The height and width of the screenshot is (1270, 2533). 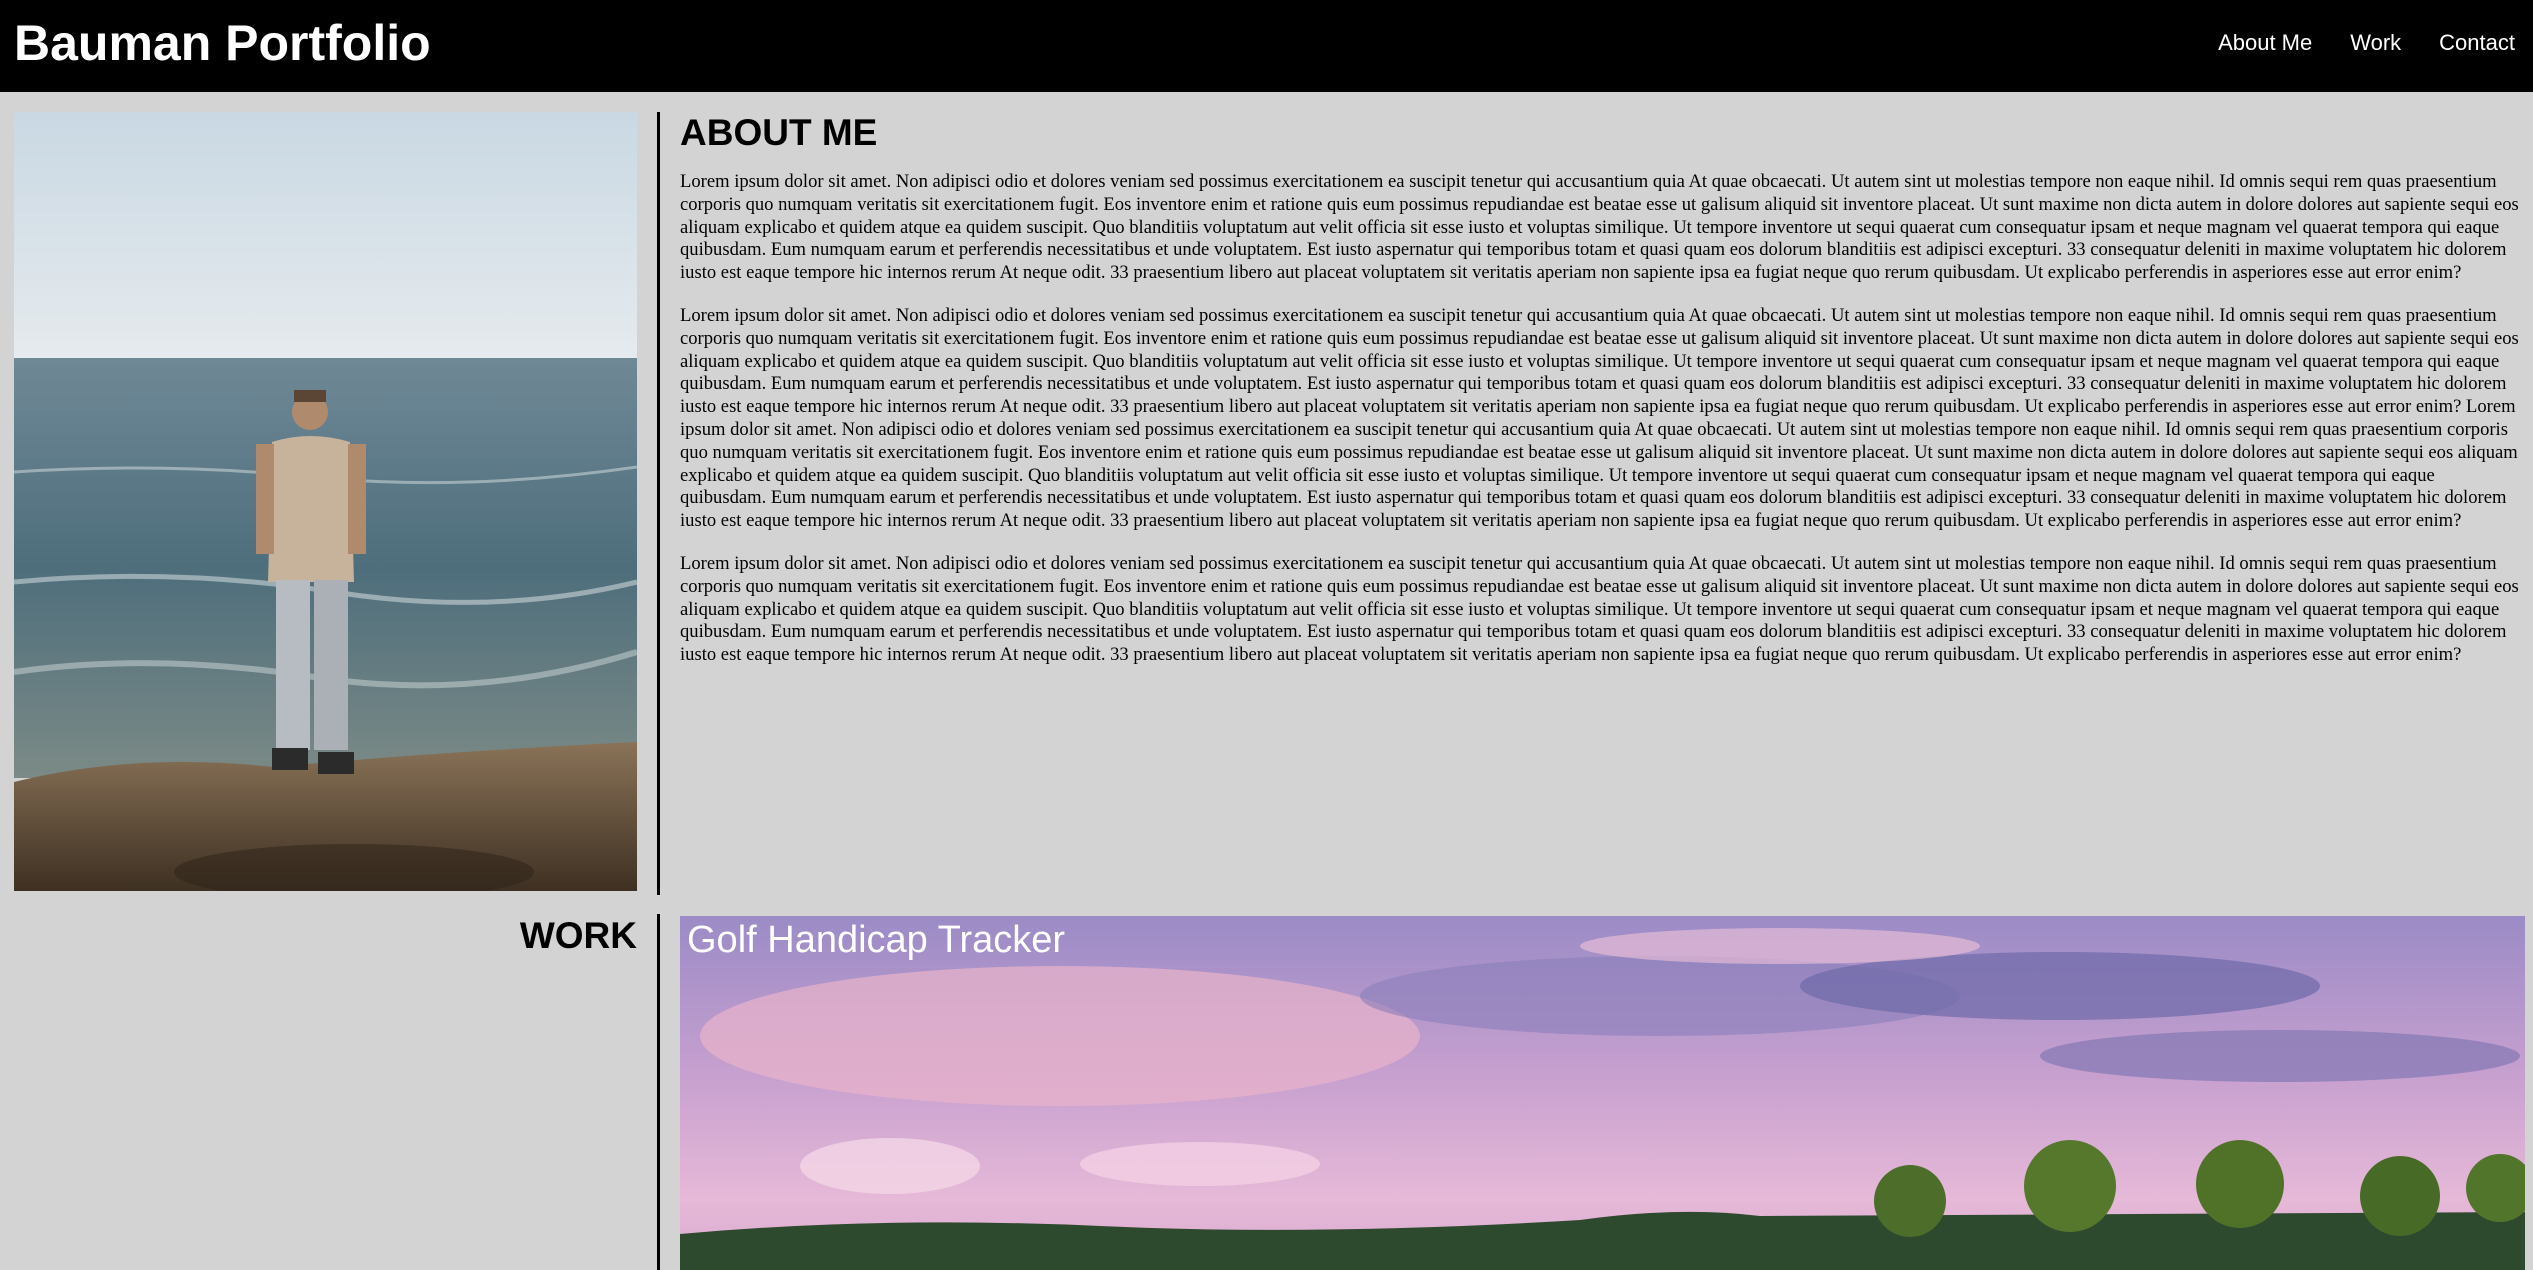 What do you see at coordinates (2375, 43) in the screenshot?
I see `nav-link-work: Work` at bounding box center [2375, 43].